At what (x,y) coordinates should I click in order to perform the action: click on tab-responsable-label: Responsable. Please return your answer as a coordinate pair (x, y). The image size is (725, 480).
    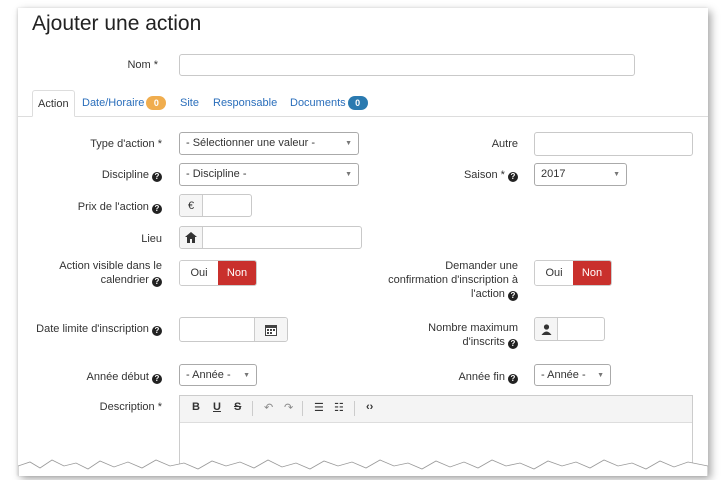
    Looking at the image, I should click on (245, 103).